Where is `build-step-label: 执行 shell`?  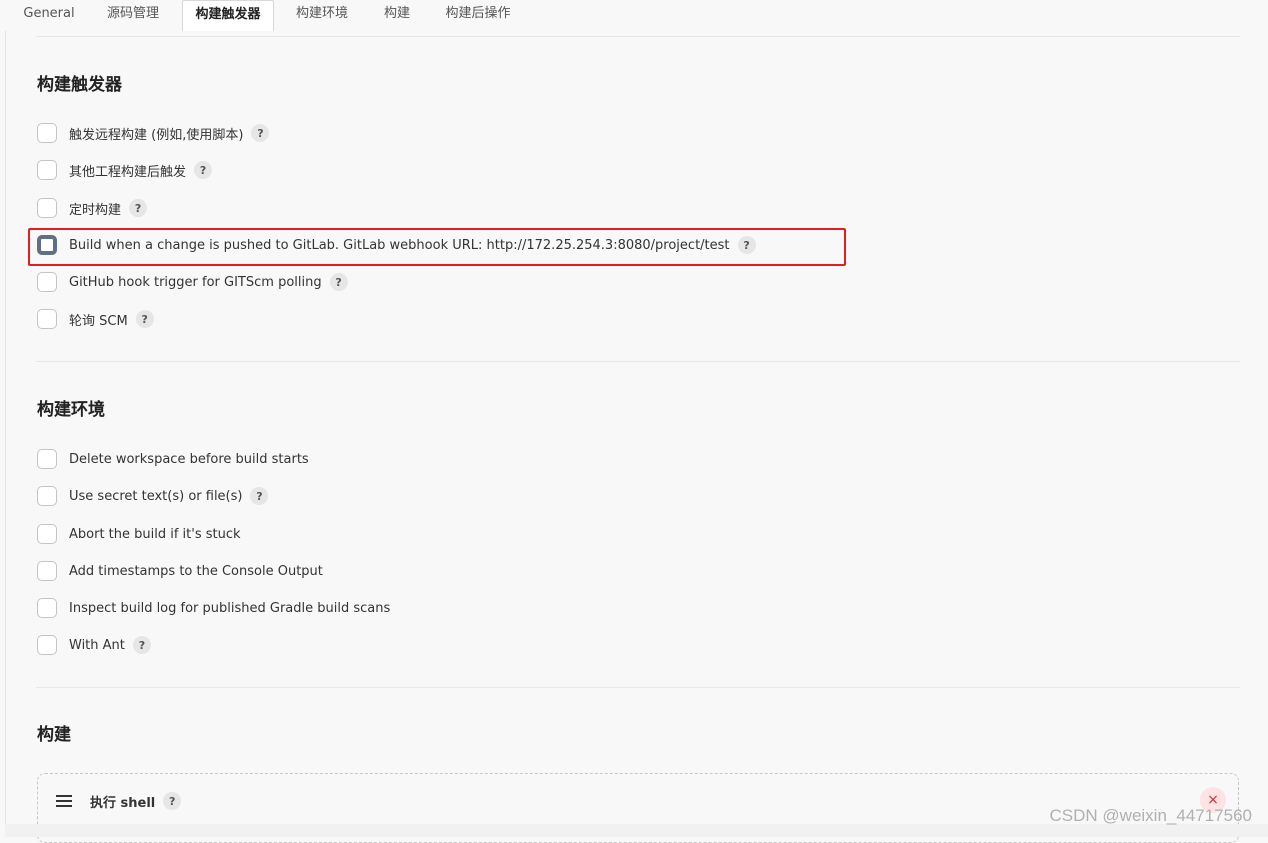 build-step-label: 执行 shell is located at coordinates (123, 803).